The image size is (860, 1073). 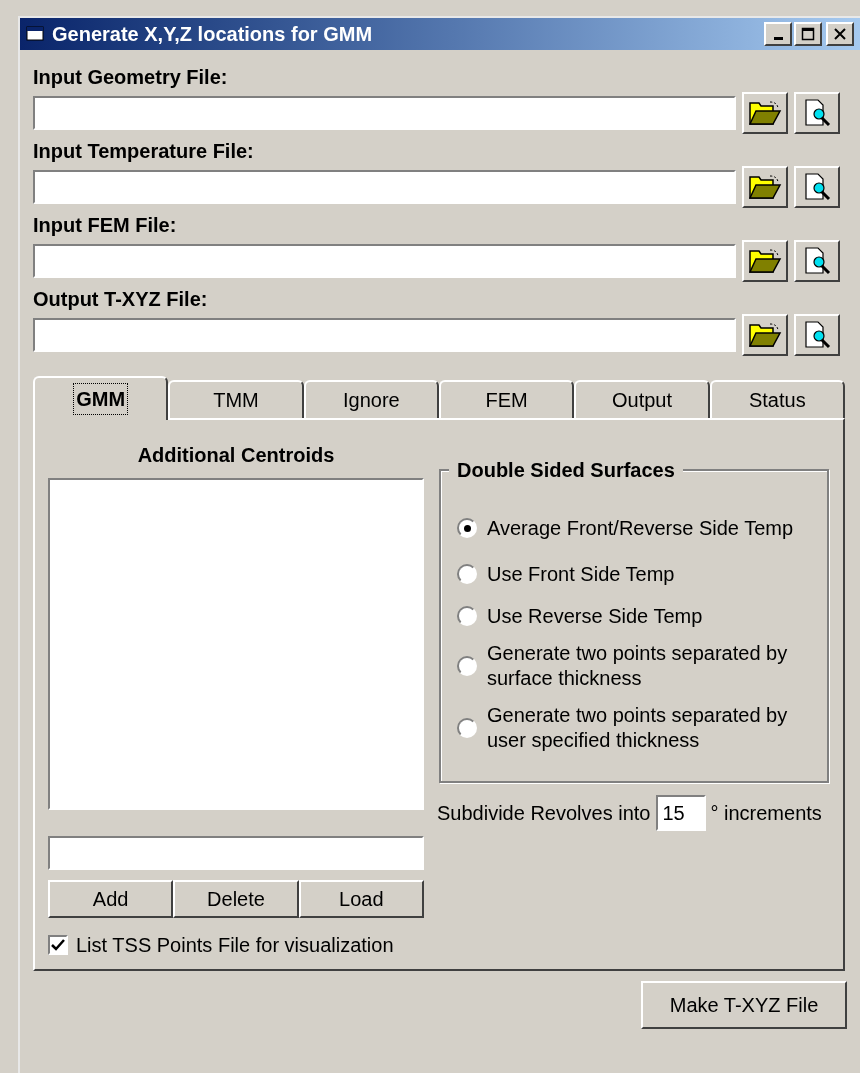 What do you see at coordinates (642, 666) in the screenshot?
I see `radio-option: Generate two points separated by surface thickness` at bounding box center [642, 666].